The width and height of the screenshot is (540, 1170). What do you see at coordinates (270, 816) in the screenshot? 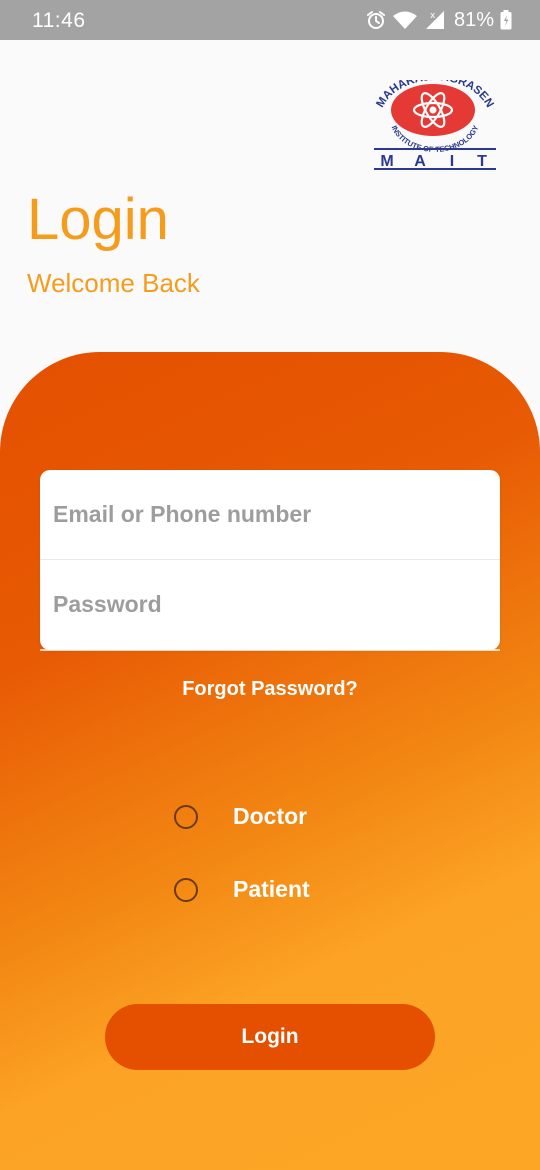
I see `doctor-radio-label: Doctor` at bounding box center [270, 816].